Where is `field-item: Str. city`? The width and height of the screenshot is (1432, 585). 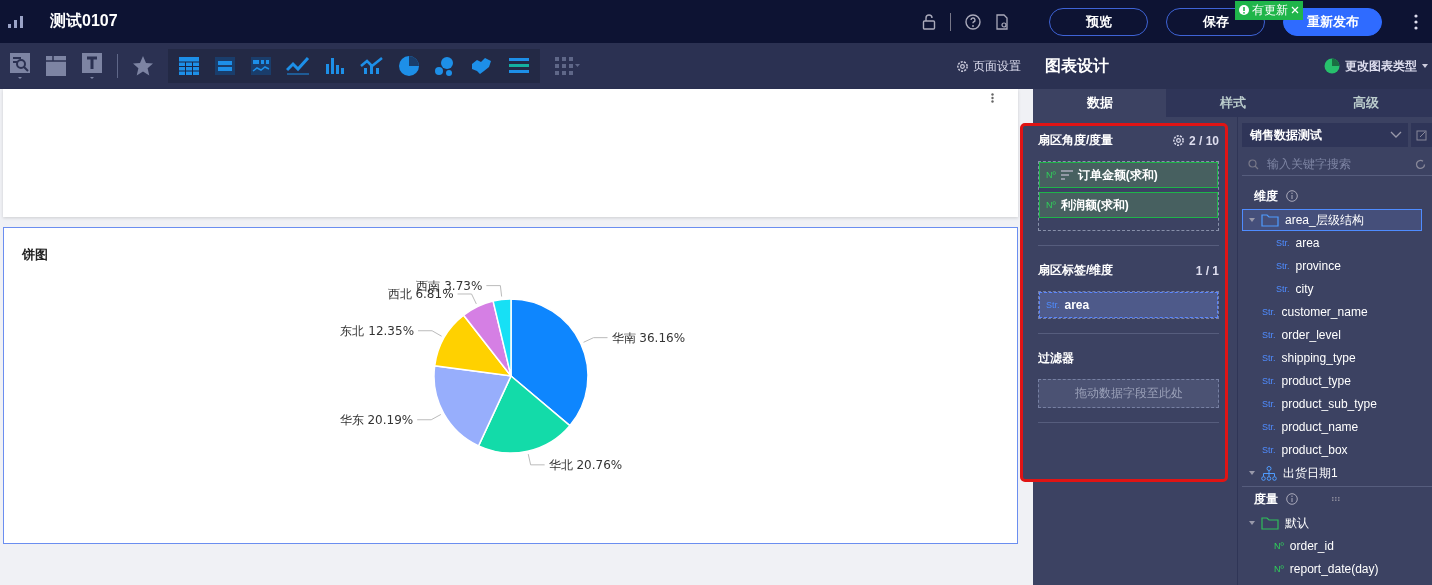
field-item: Str. city is located at coordinates (1332, 289).